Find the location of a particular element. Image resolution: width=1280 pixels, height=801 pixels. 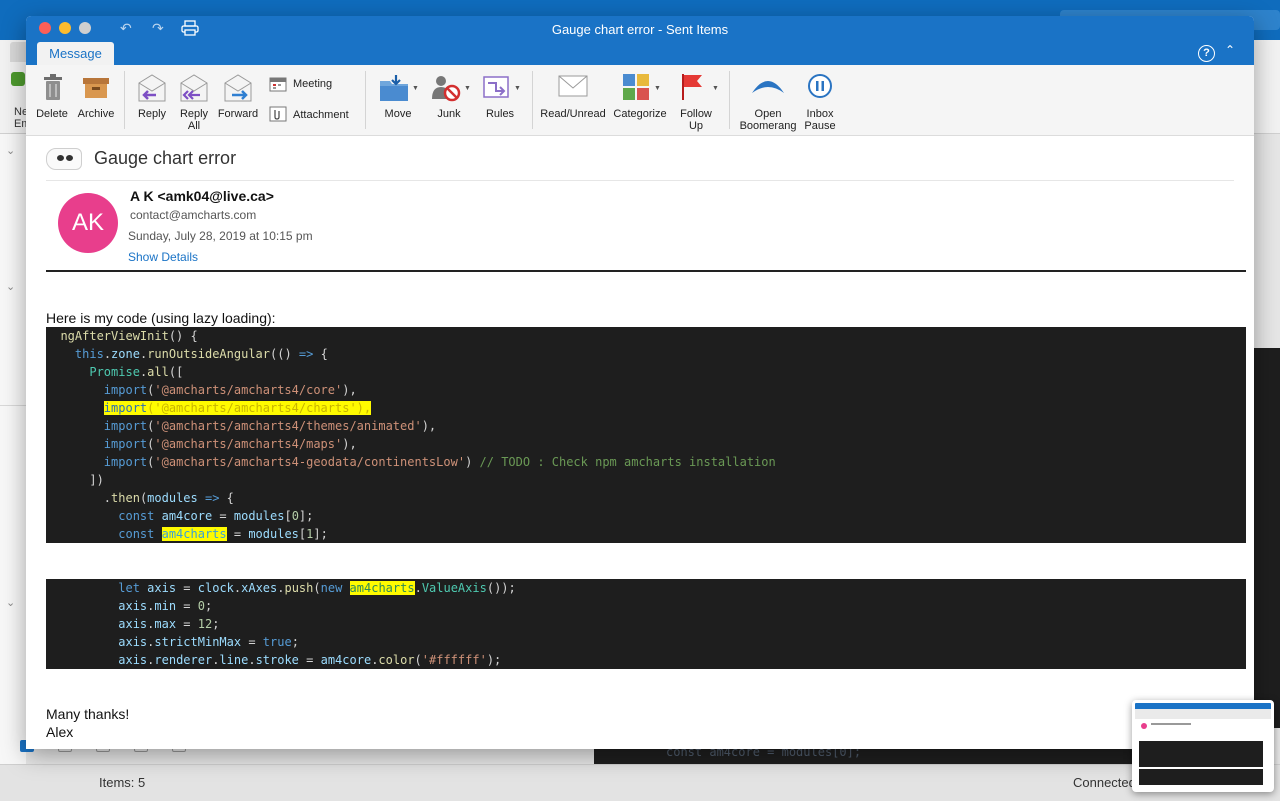

status-connection: Connected is located at coordinates (1104, 782).